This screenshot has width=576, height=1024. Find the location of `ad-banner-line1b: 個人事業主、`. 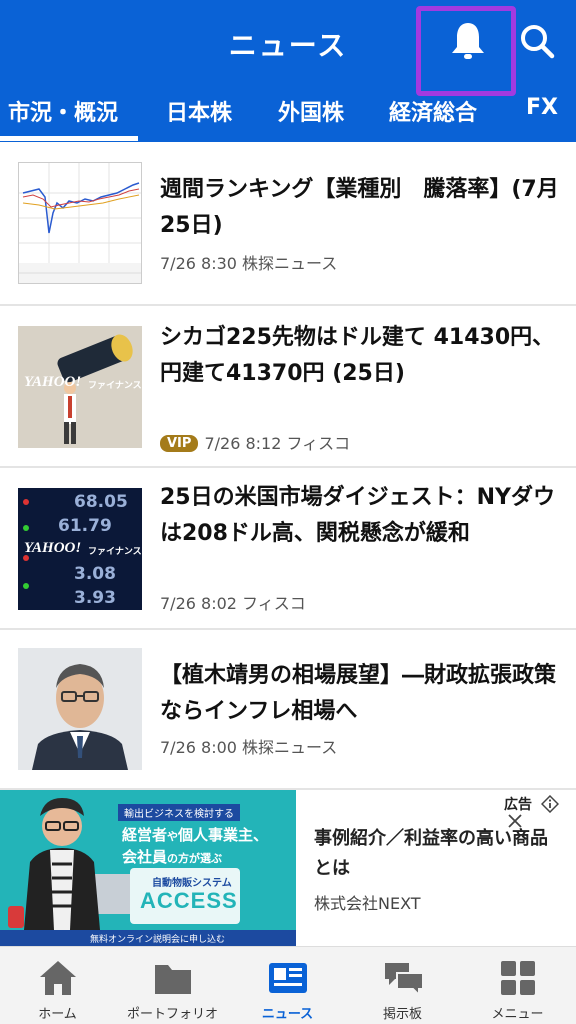

ad-banner-line1b: 個人事業主、 is located at coordinates (223, 835).